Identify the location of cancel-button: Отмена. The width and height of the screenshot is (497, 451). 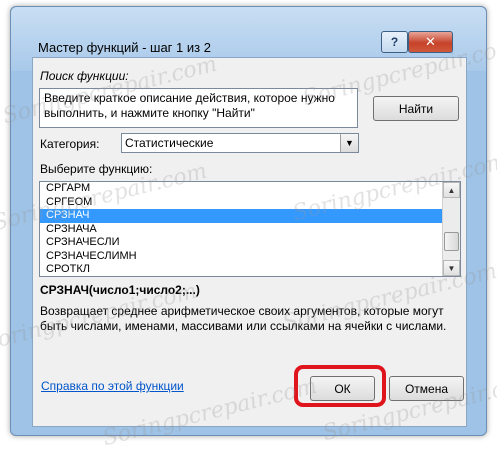
(426, 388).